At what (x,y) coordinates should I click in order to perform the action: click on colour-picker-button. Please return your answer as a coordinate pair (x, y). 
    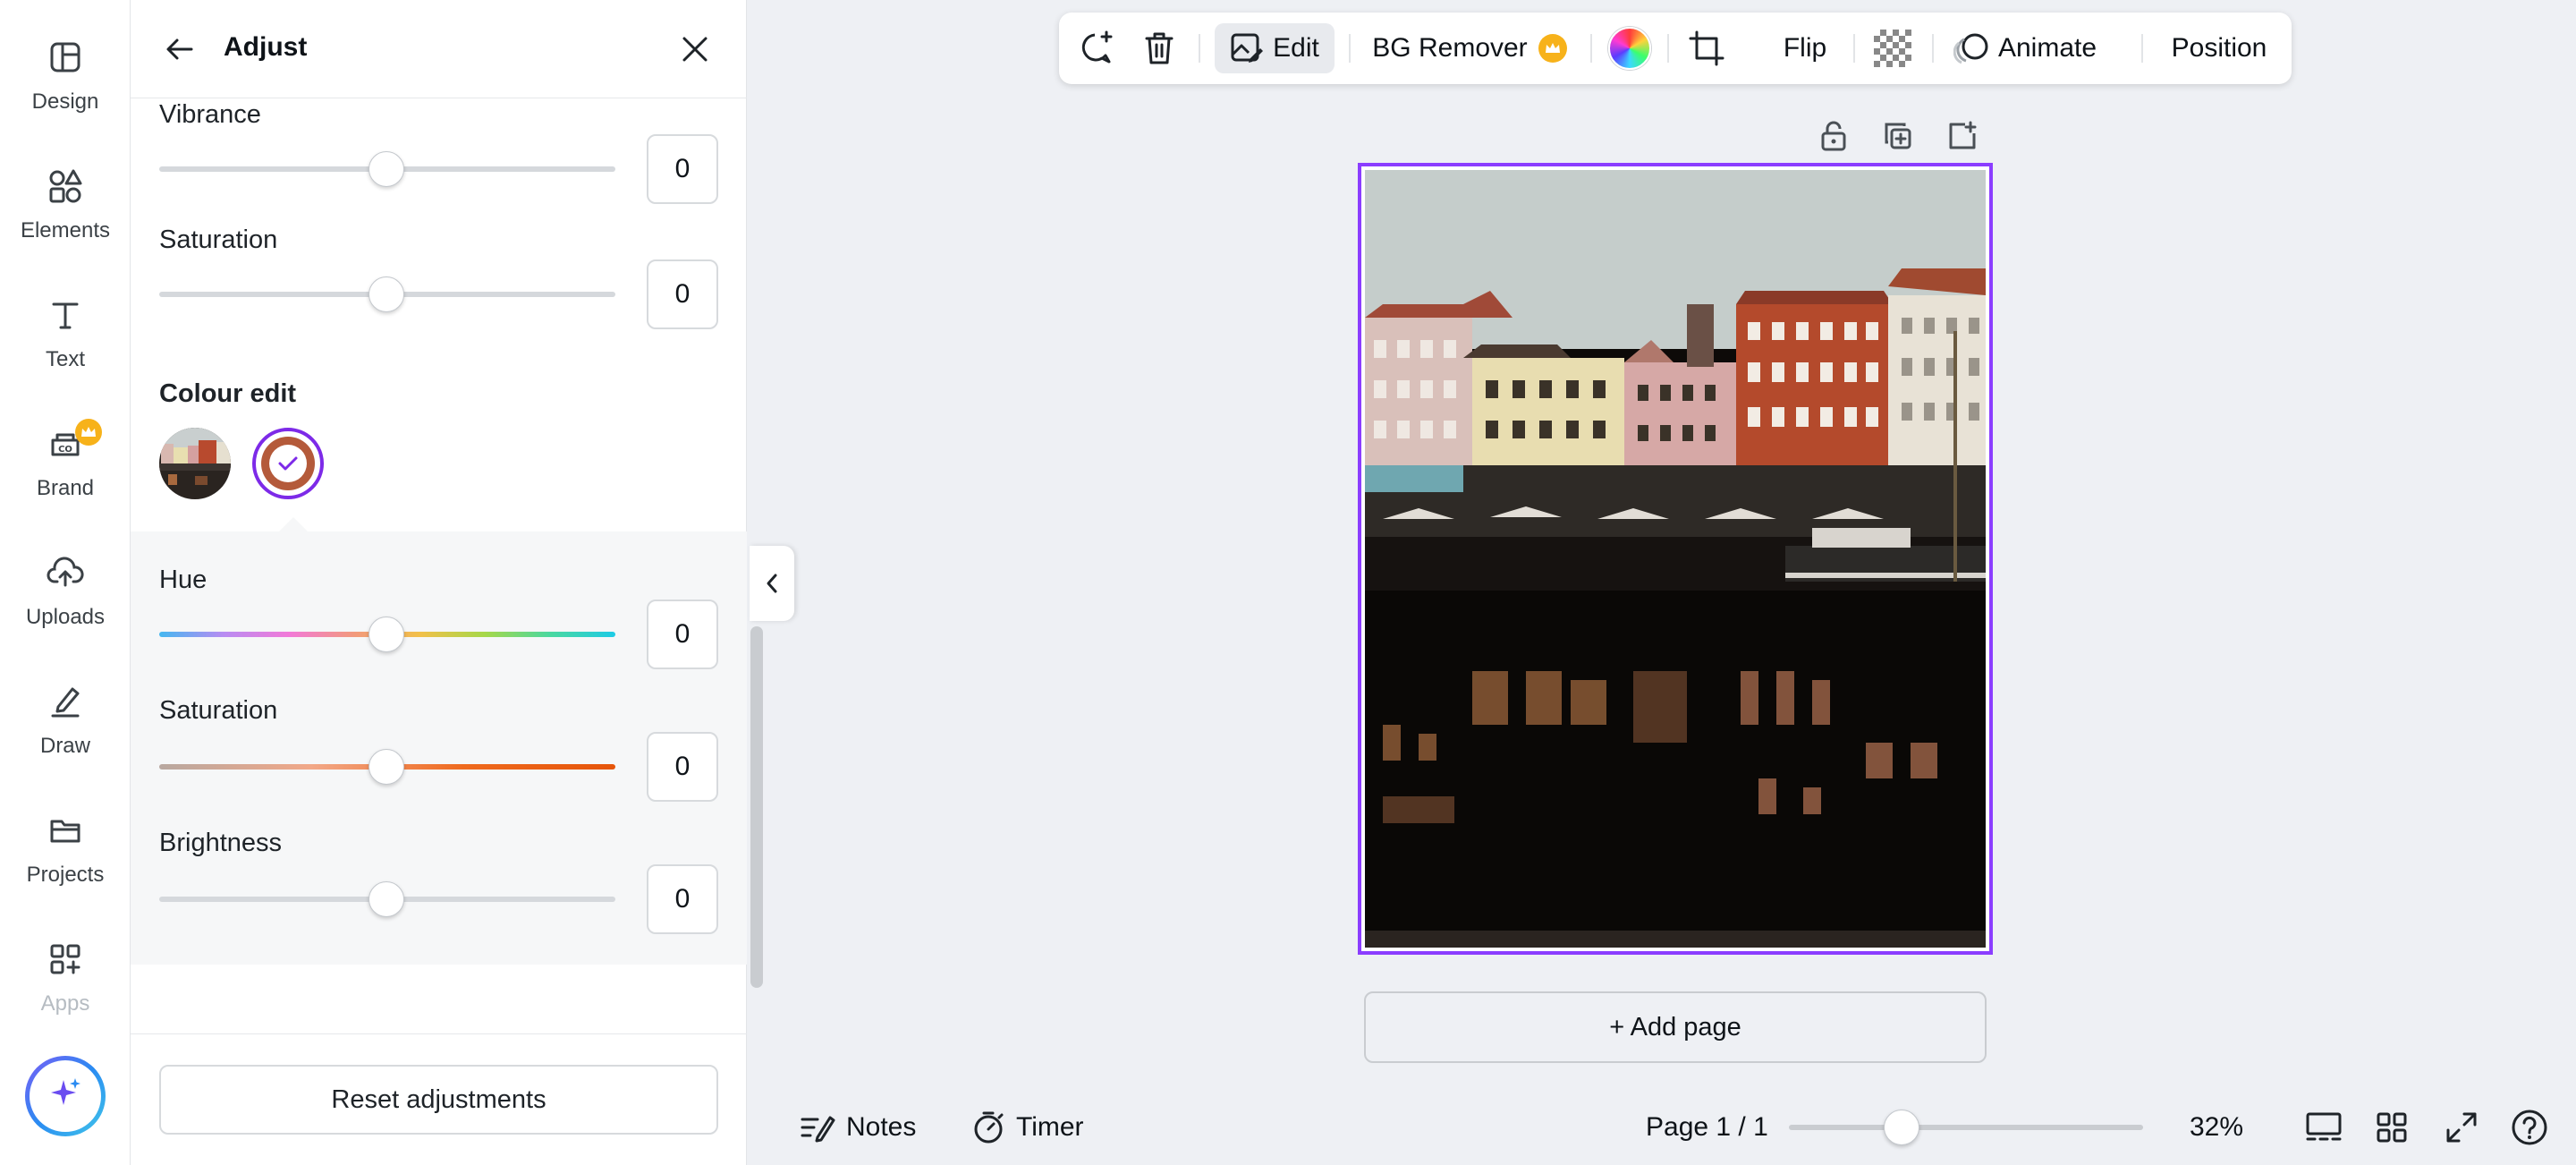
    Looking at the image, I should click on (1630, 48).